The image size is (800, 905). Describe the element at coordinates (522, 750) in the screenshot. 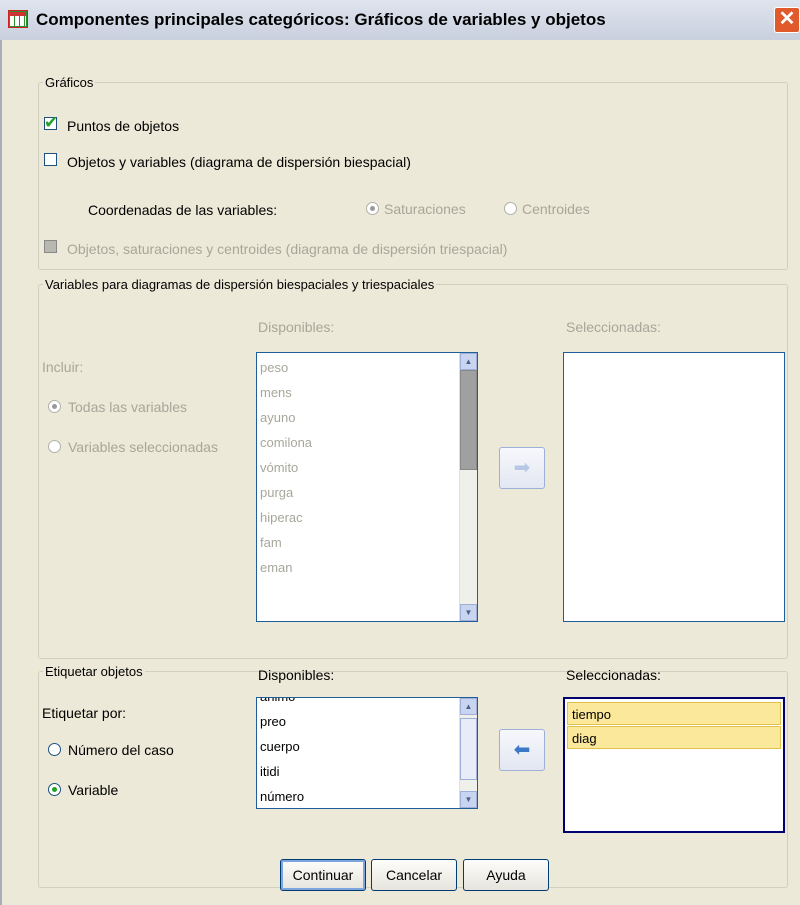

I see `etq-move-left-button: ⬅` at that location.